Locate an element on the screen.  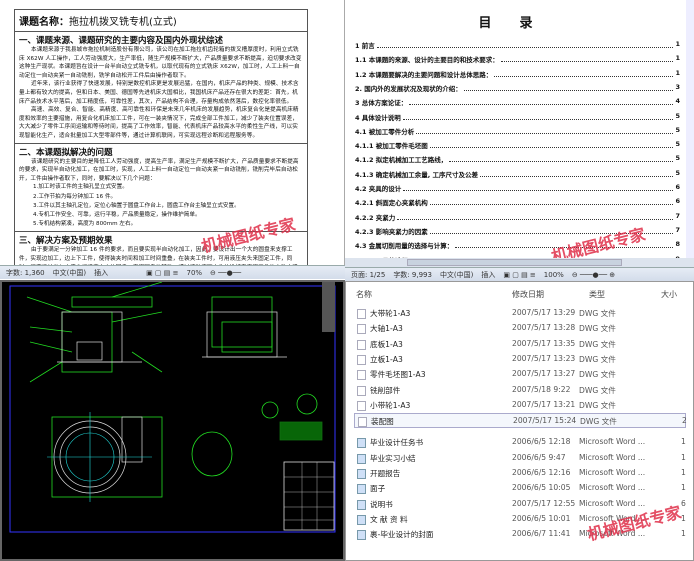
toc-entry: 3 总体方案论证： 4 is located at coordinates (517, 102).